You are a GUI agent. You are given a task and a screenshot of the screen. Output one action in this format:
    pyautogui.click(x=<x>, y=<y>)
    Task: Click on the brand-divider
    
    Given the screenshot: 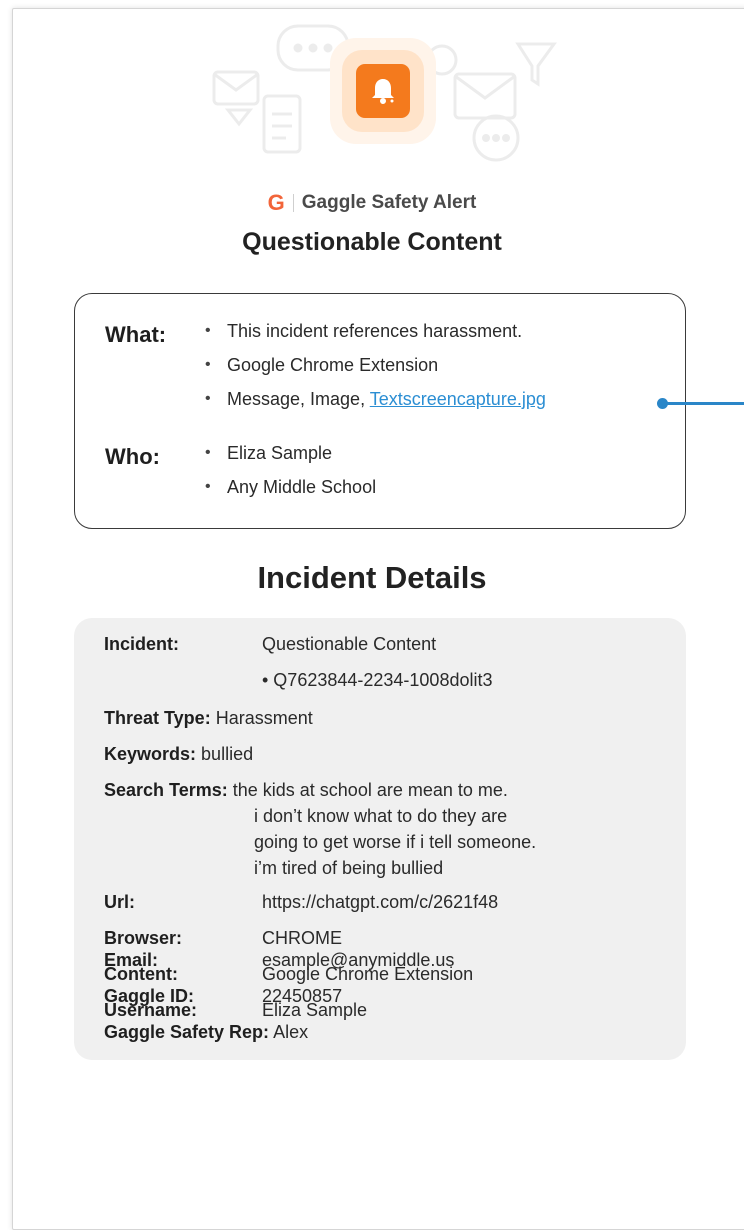 What is the action you would take?
    pyautogui.click(x=293, y=203)
    